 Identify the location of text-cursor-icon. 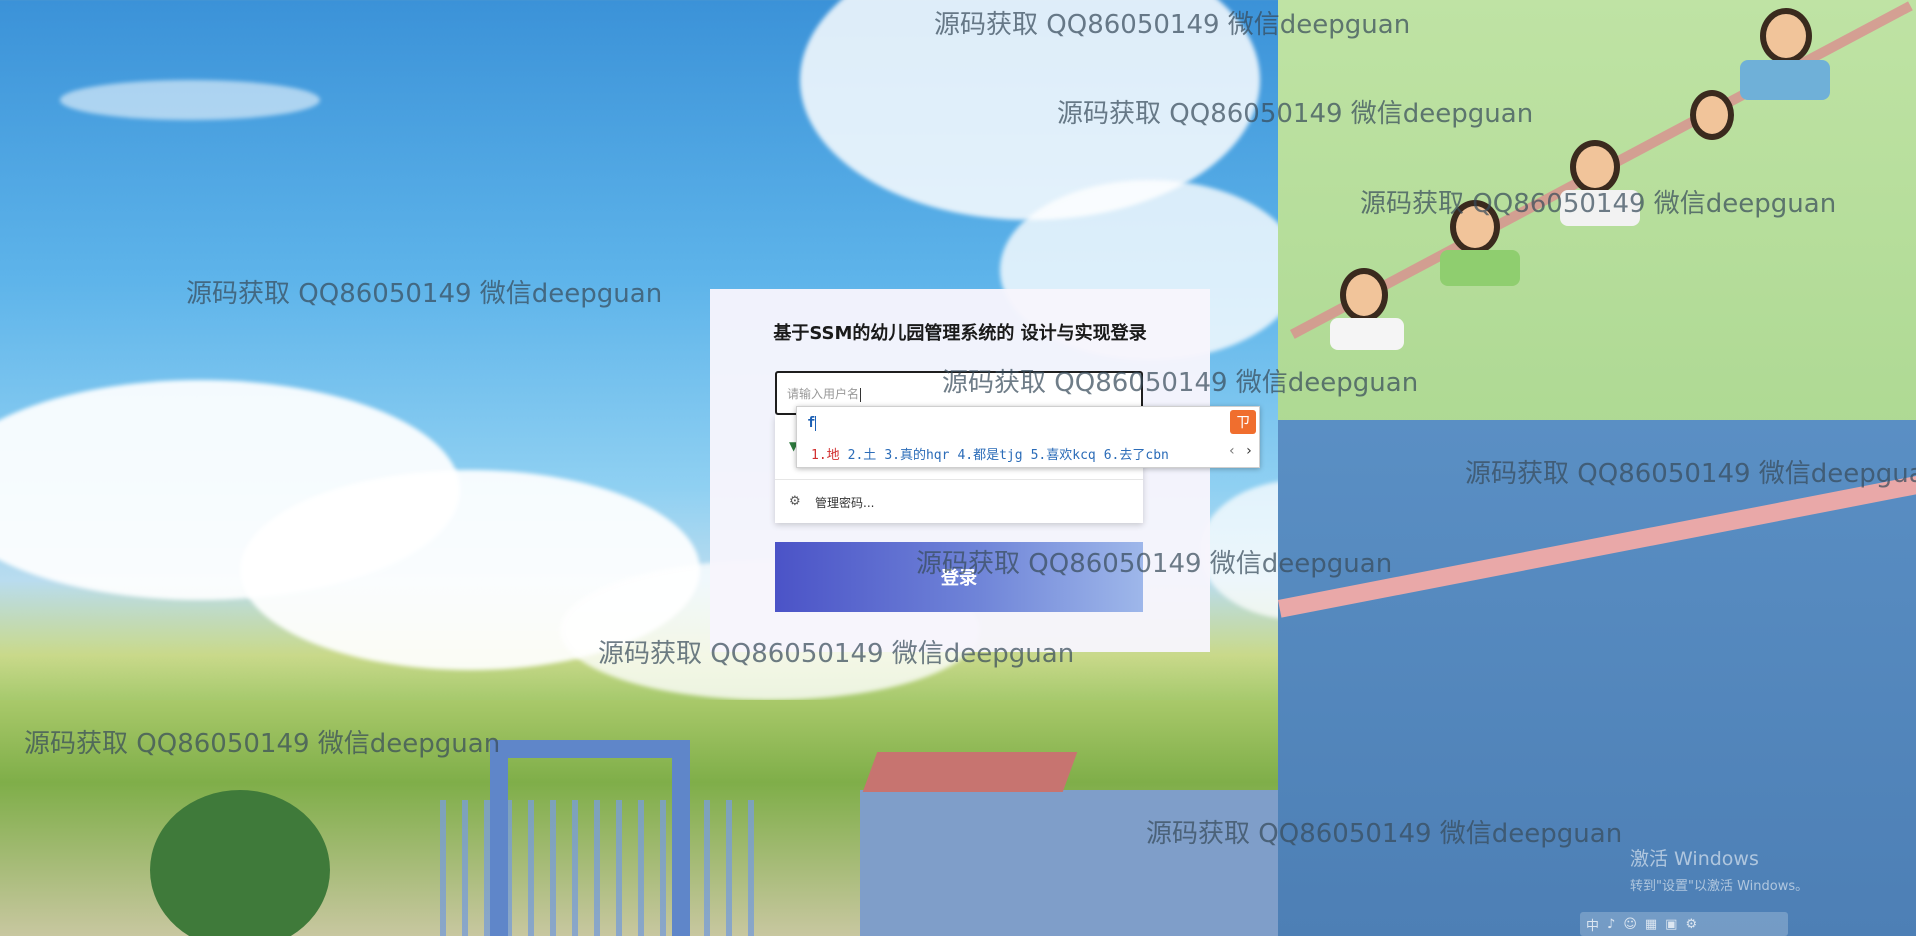
(861, 394).